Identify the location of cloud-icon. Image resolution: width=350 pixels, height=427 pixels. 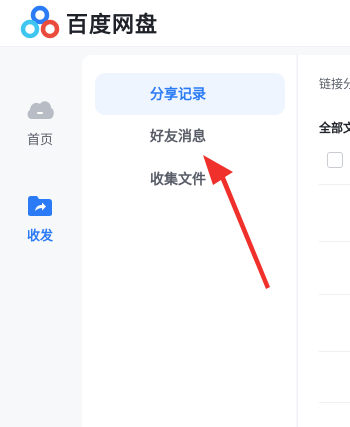
(40, 110).